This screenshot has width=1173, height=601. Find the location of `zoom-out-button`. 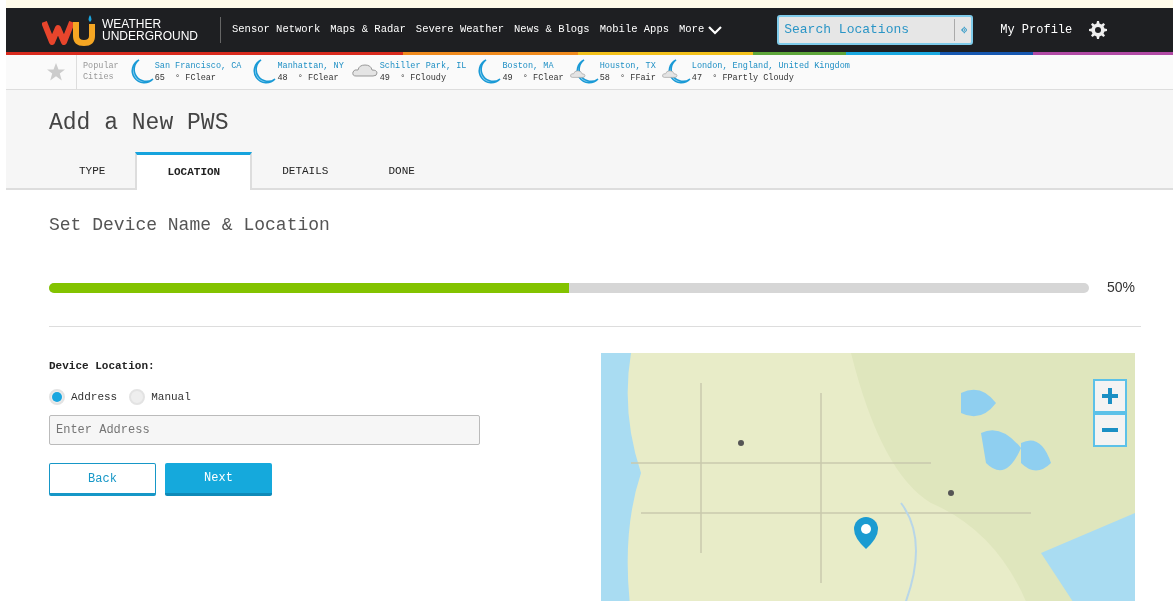

zoom-out-button is located at coordinates (1110, 430).